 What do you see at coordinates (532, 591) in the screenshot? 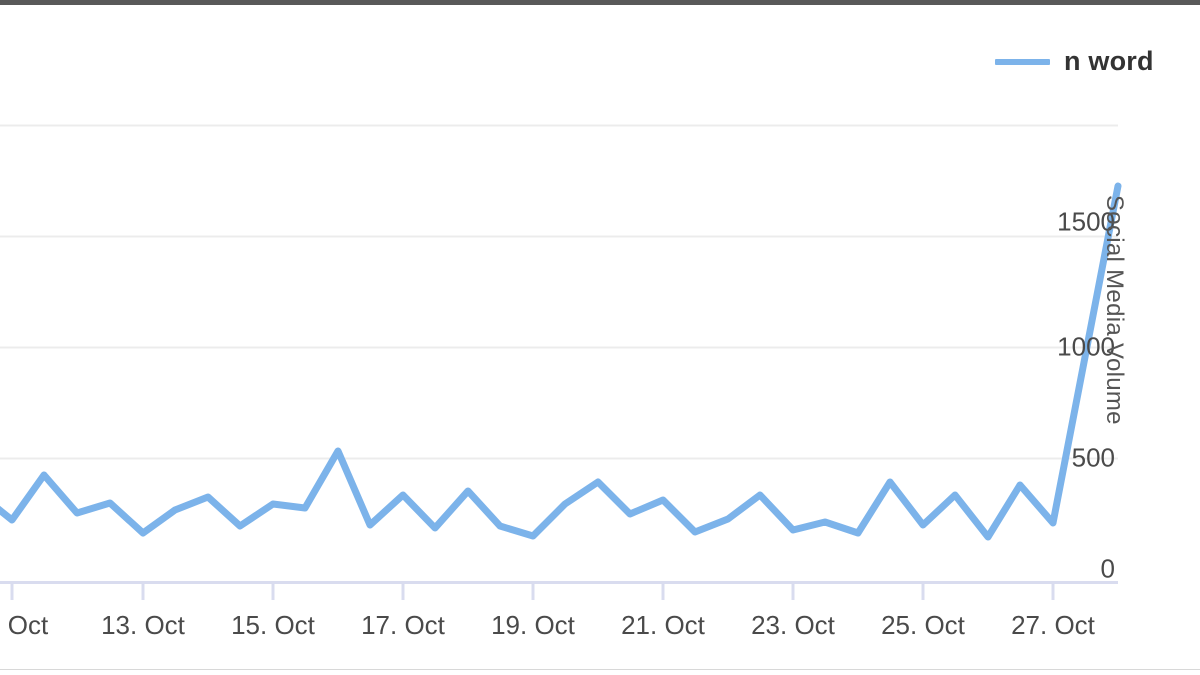
I see `x-axis-ticks` at bounding box center [532, 591].